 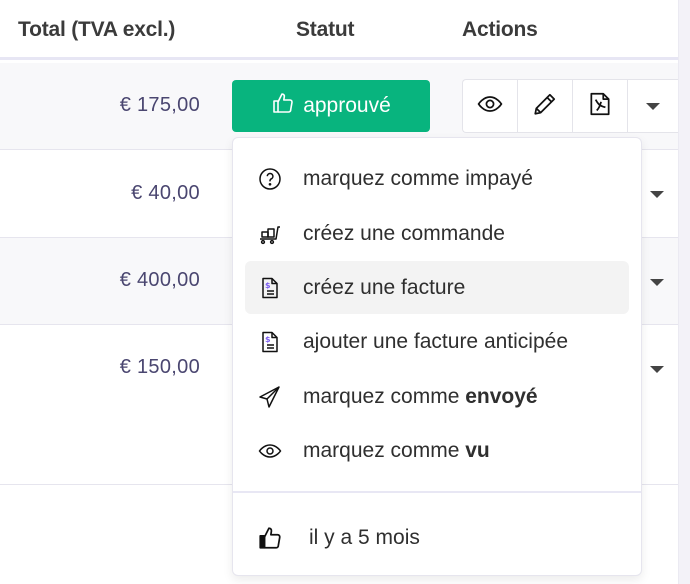 I want to click on menu-item-create-order: créez une commande, so click(x=437, y=233).